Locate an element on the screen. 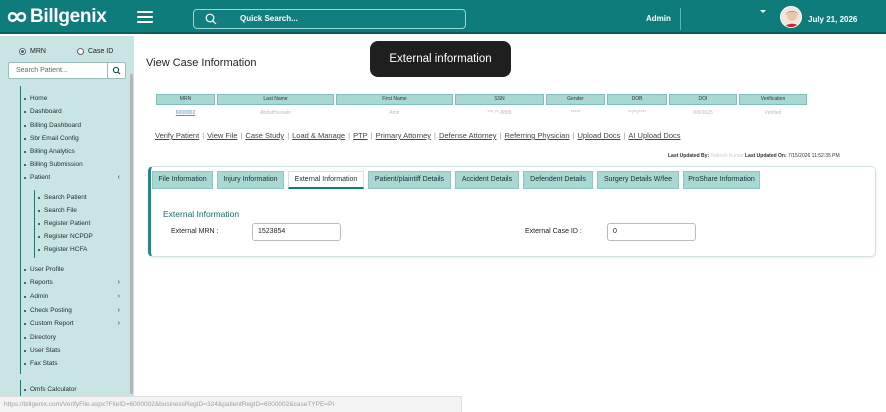 Image resolution: width=886 pixels, height=412 pixels. app-name: Billgenix is located at coordinates (68, 16).